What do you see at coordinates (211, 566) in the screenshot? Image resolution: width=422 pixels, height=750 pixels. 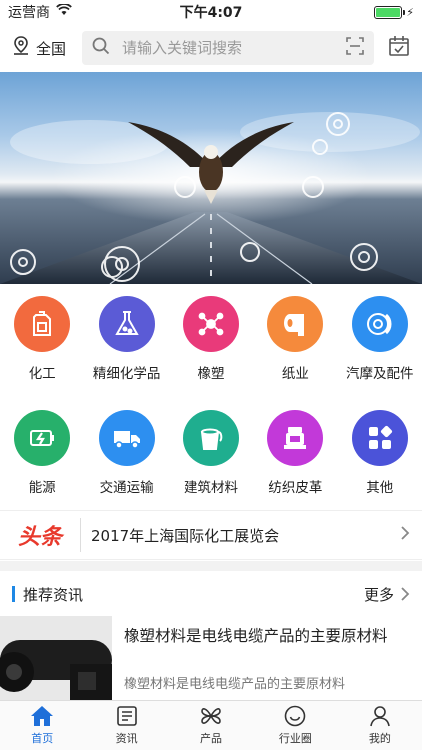 I see `section-divider` at bounding box center [211, 566].